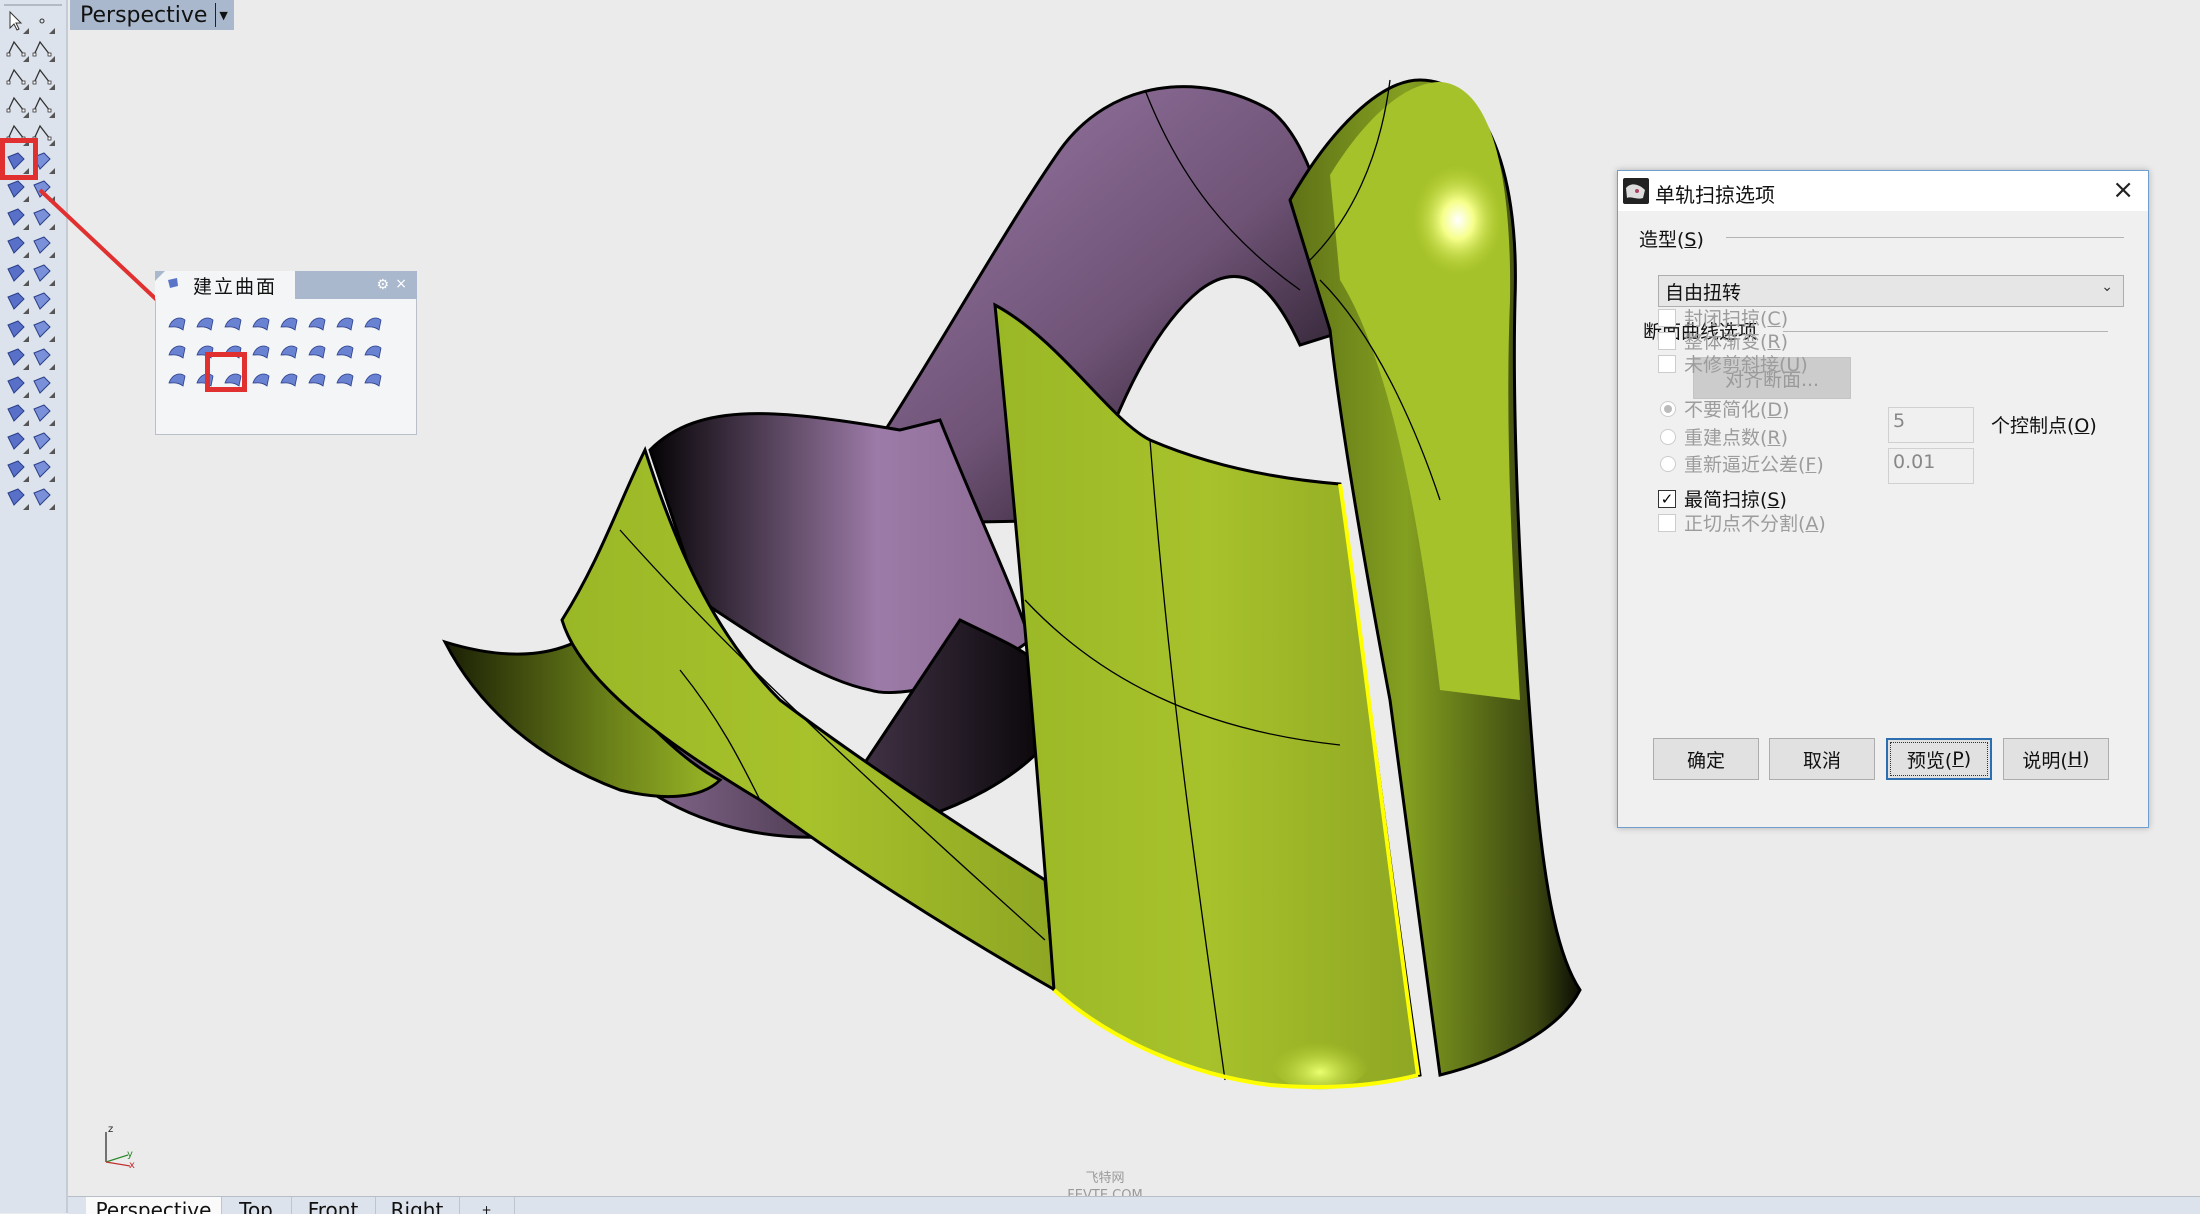 The image size is (2200, 1214). What do you see at coordinates (345, 323) in the screenshot?
I see `plane-icon` at bounding box center [345, 323].